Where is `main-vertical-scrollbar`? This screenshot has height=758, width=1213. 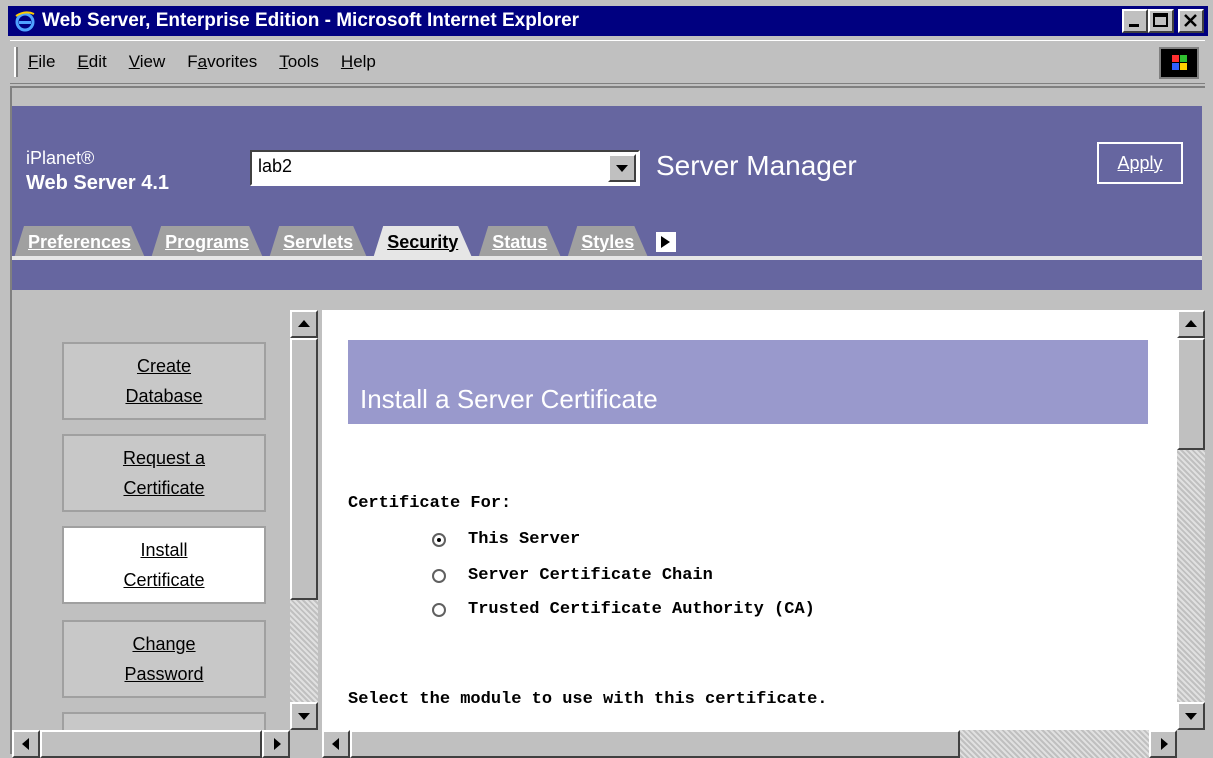
main-vertical-scrollbar is located at coordinates (1191, 520).